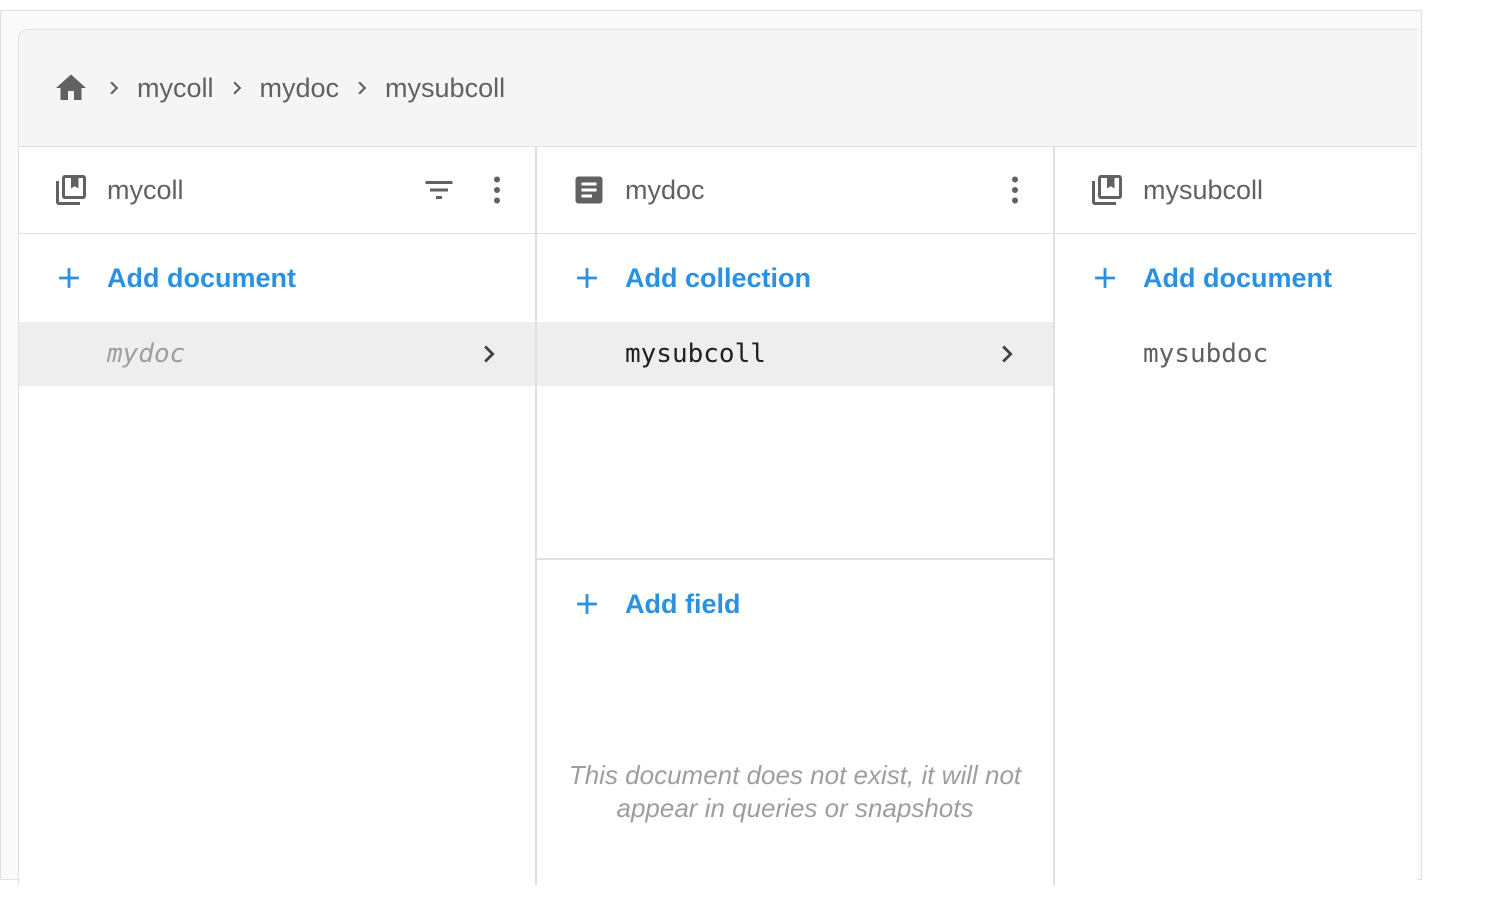 Image resolution: width=1506 pixels, height=914 pixels. I want to click on list-item: mydoc, so click(277, 354).